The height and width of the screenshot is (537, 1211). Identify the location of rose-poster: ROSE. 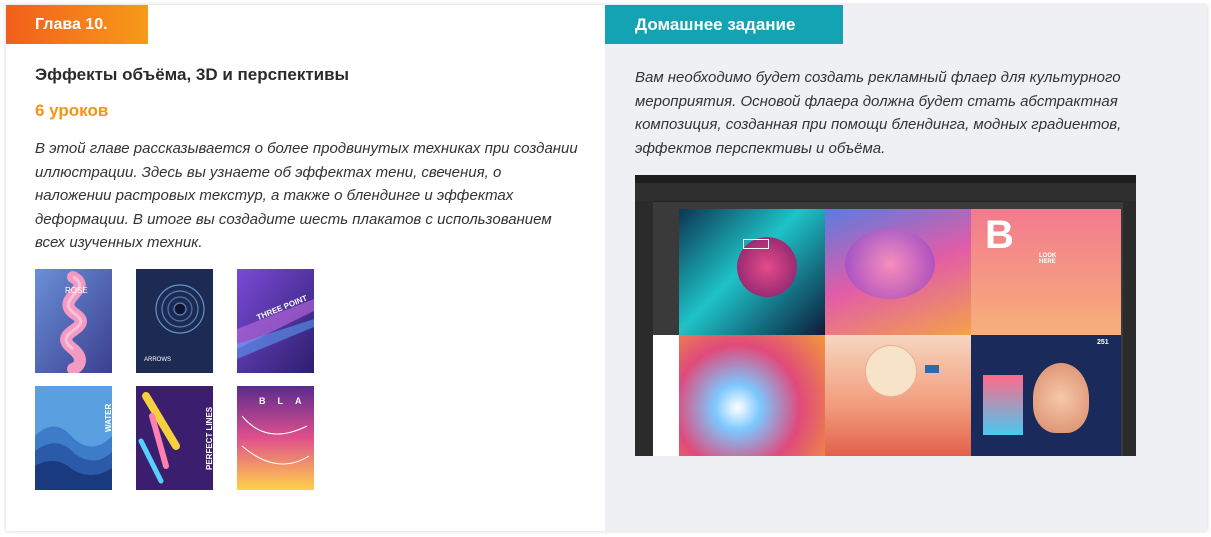
(73, 321).